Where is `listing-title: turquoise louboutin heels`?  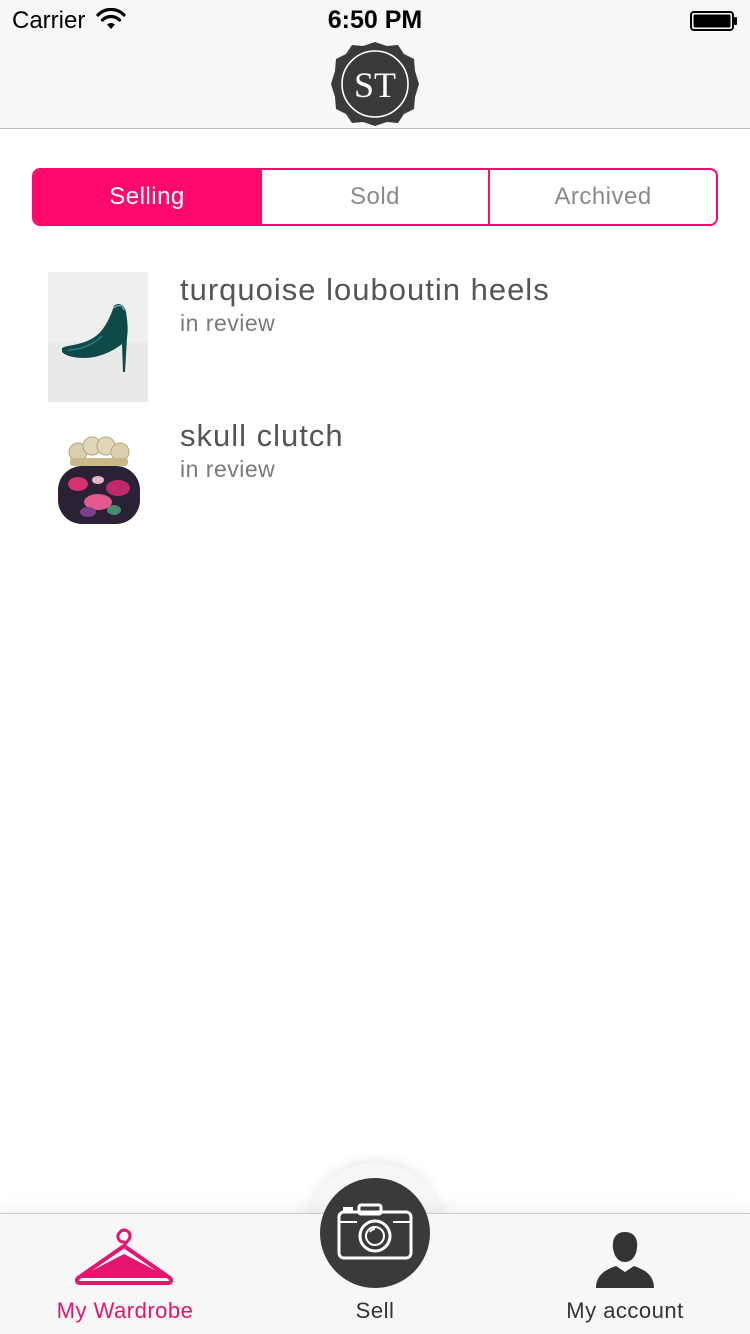 listing-title: turquoise louboutin heels is located at coordinates (365, 289).